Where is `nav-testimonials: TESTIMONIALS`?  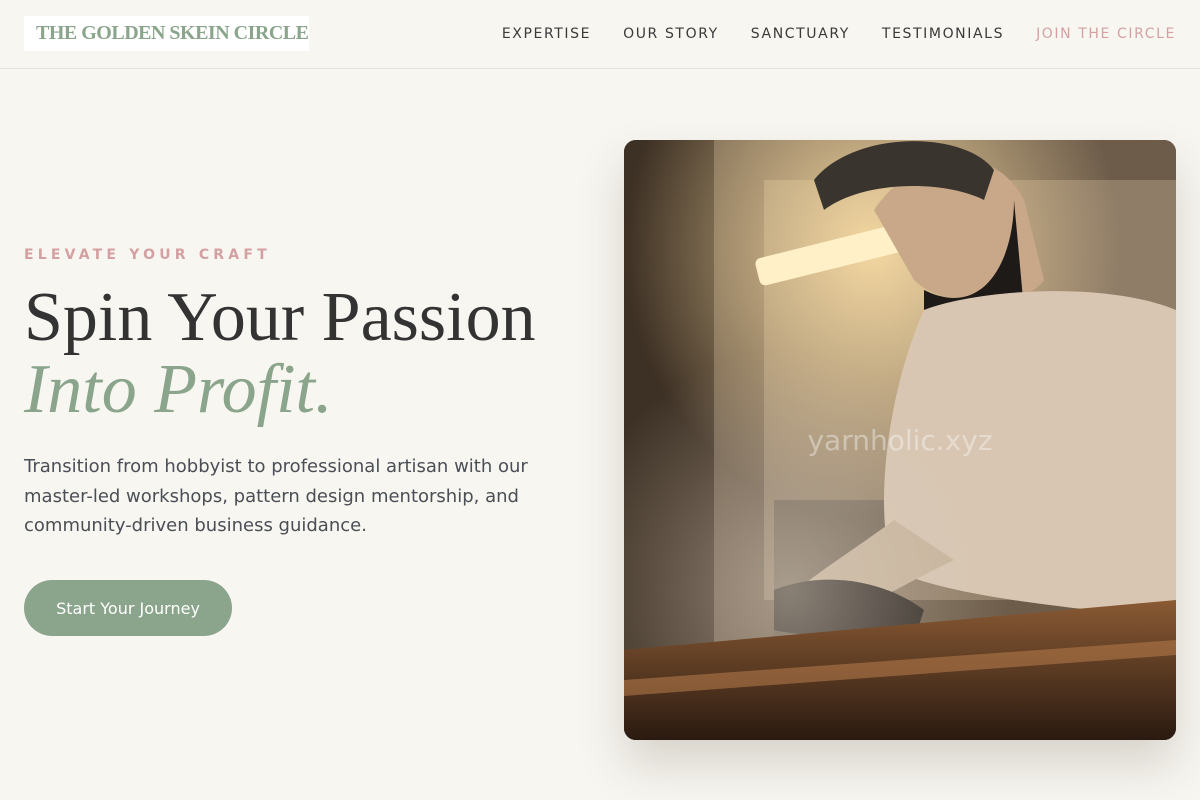 nav-testimonials: TESTIMONIALS is located at coordinates (943, 34).